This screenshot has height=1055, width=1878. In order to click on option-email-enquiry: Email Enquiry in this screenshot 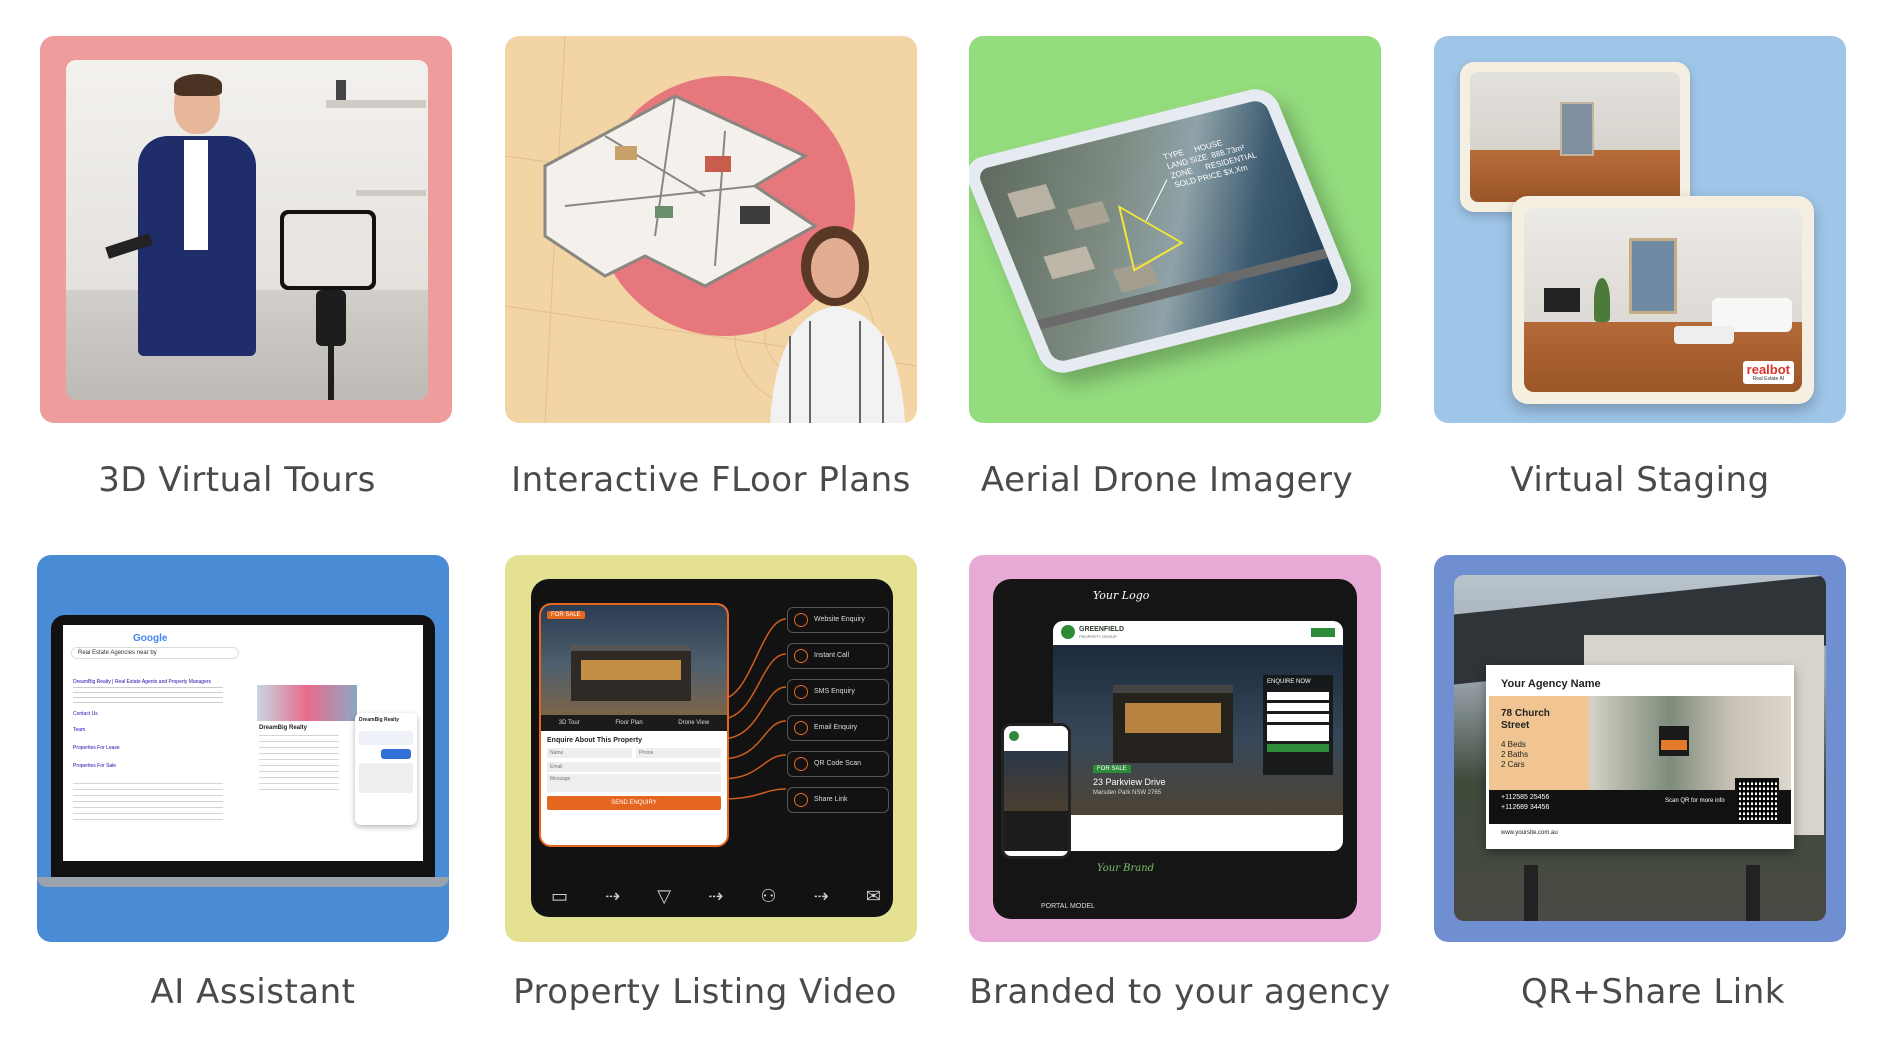, I will do `click(838, 728)`.